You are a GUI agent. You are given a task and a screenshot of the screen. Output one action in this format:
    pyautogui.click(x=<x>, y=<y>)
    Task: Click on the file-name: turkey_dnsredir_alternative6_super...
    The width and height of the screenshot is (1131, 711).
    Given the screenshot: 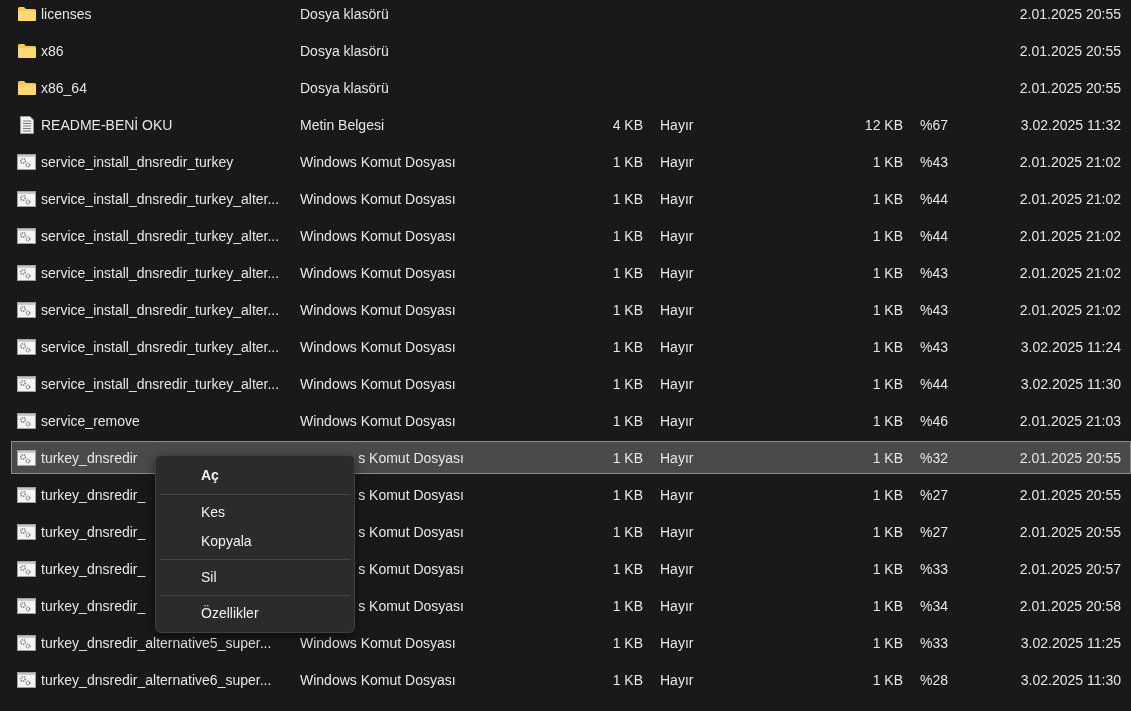 What is the action you would take?
    pyautogui.click(x=170, y=679)
    